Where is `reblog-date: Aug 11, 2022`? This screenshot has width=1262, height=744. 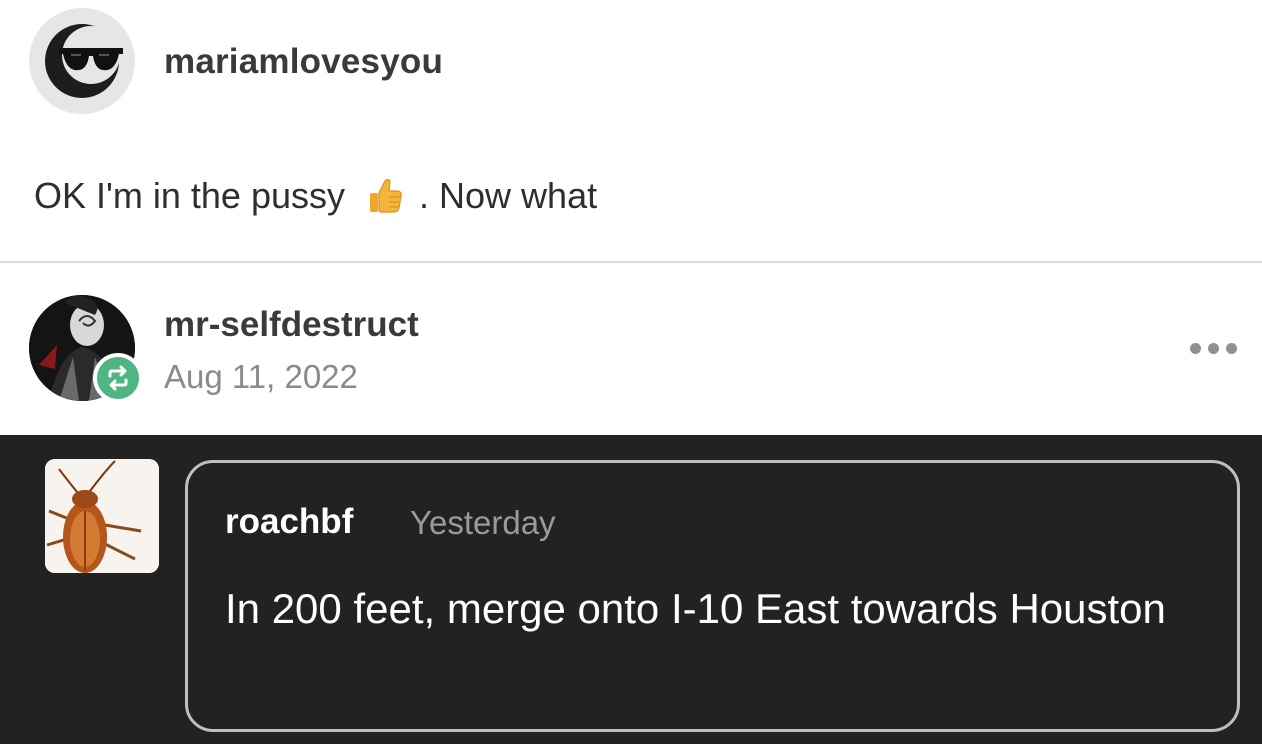 reblog-date: Aug 11, 2022 is located at coordinates (261, 377).